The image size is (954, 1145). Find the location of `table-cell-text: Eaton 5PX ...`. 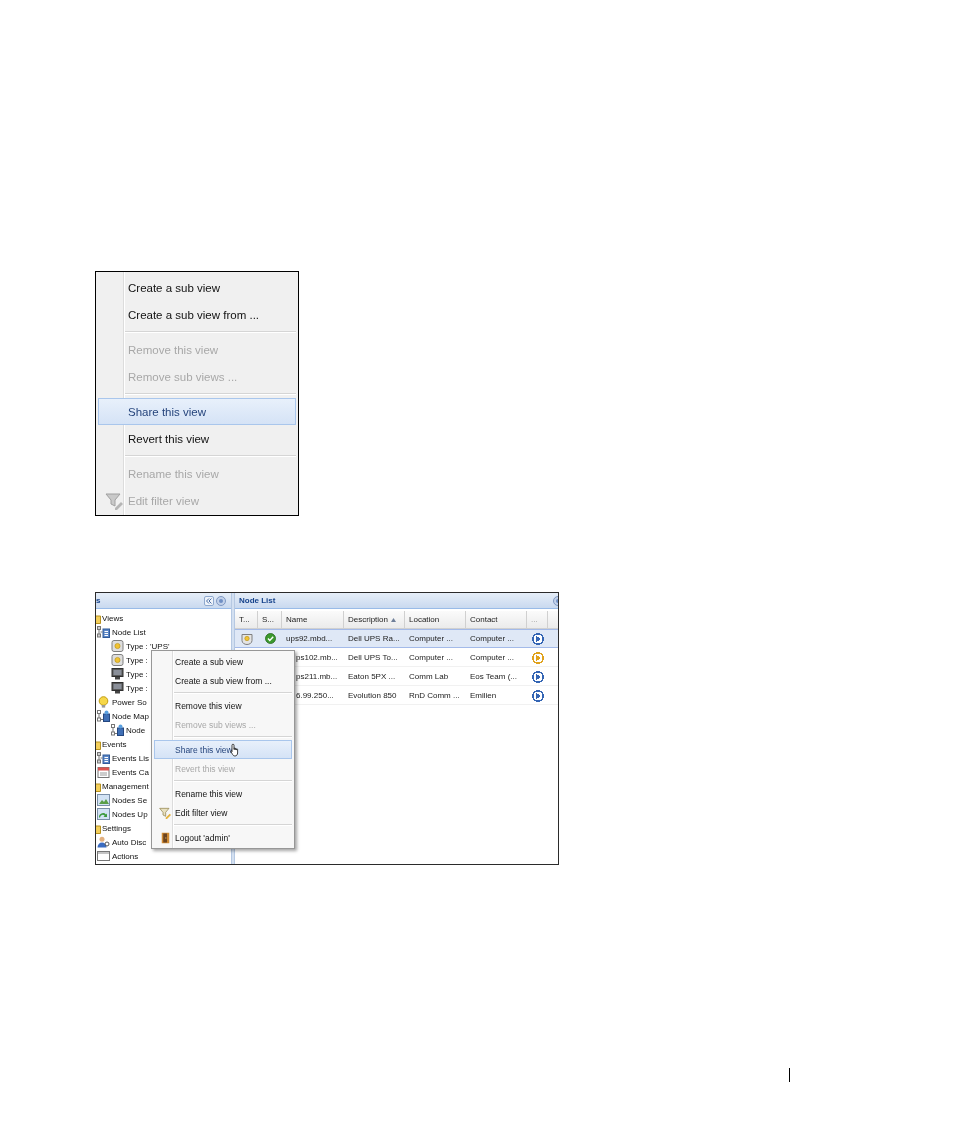

table-cell-text: Eaton 5PX ... is located at coordinates (372, 677).